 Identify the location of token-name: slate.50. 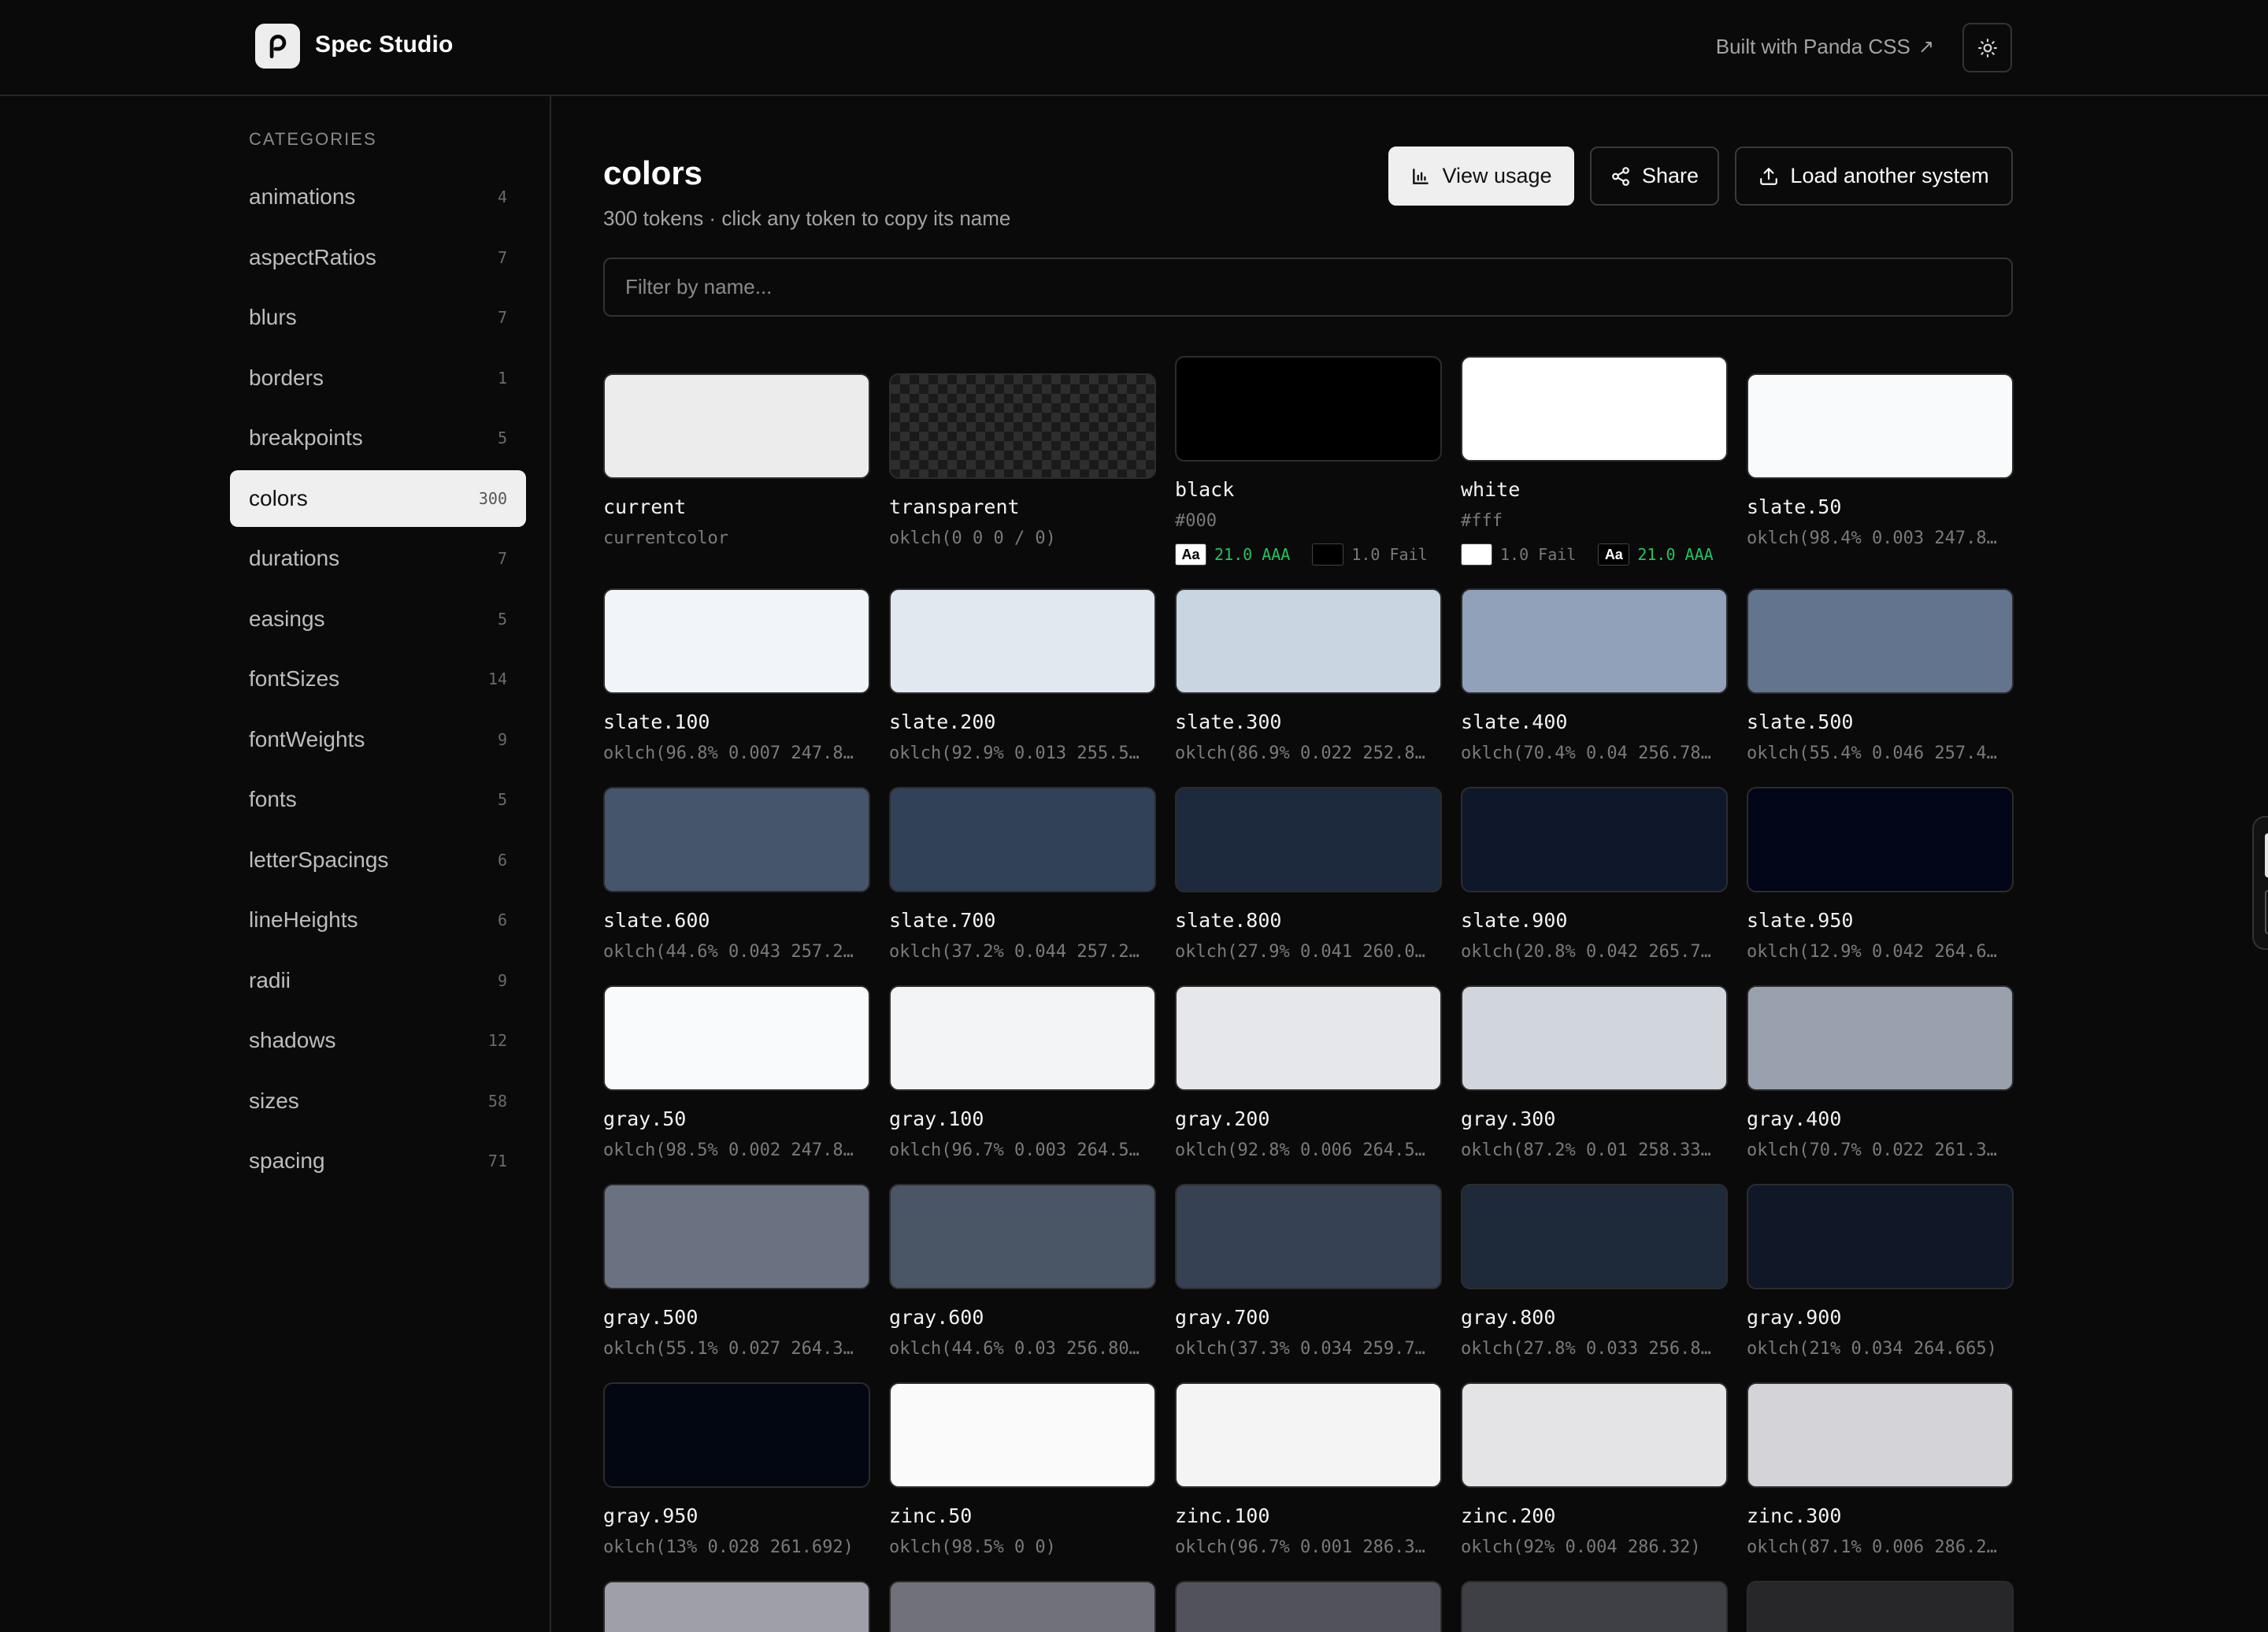
(1794, 506).